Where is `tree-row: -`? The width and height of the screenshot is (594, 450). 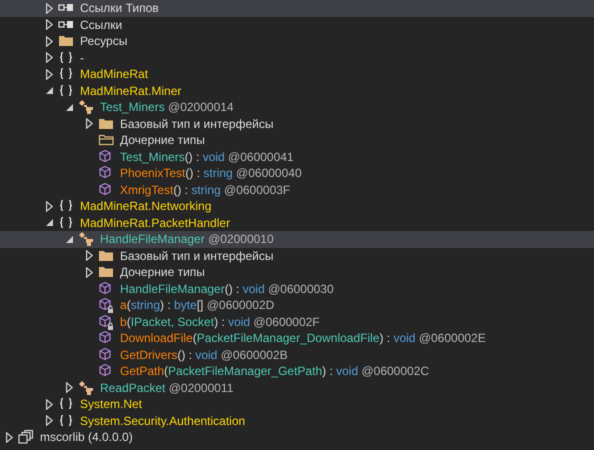
tree-row: - is located at coordinates (297, 58).